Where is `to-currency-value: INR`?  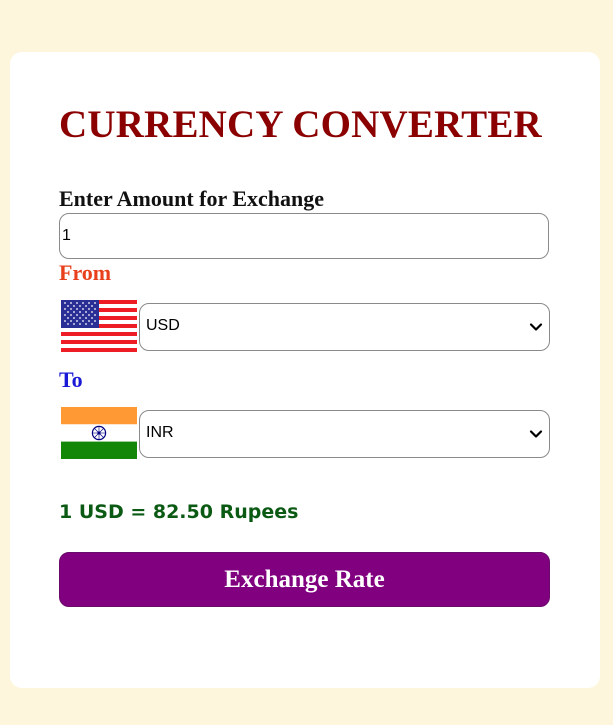 to-currency-value: INR is located at coordinates (160, 432).